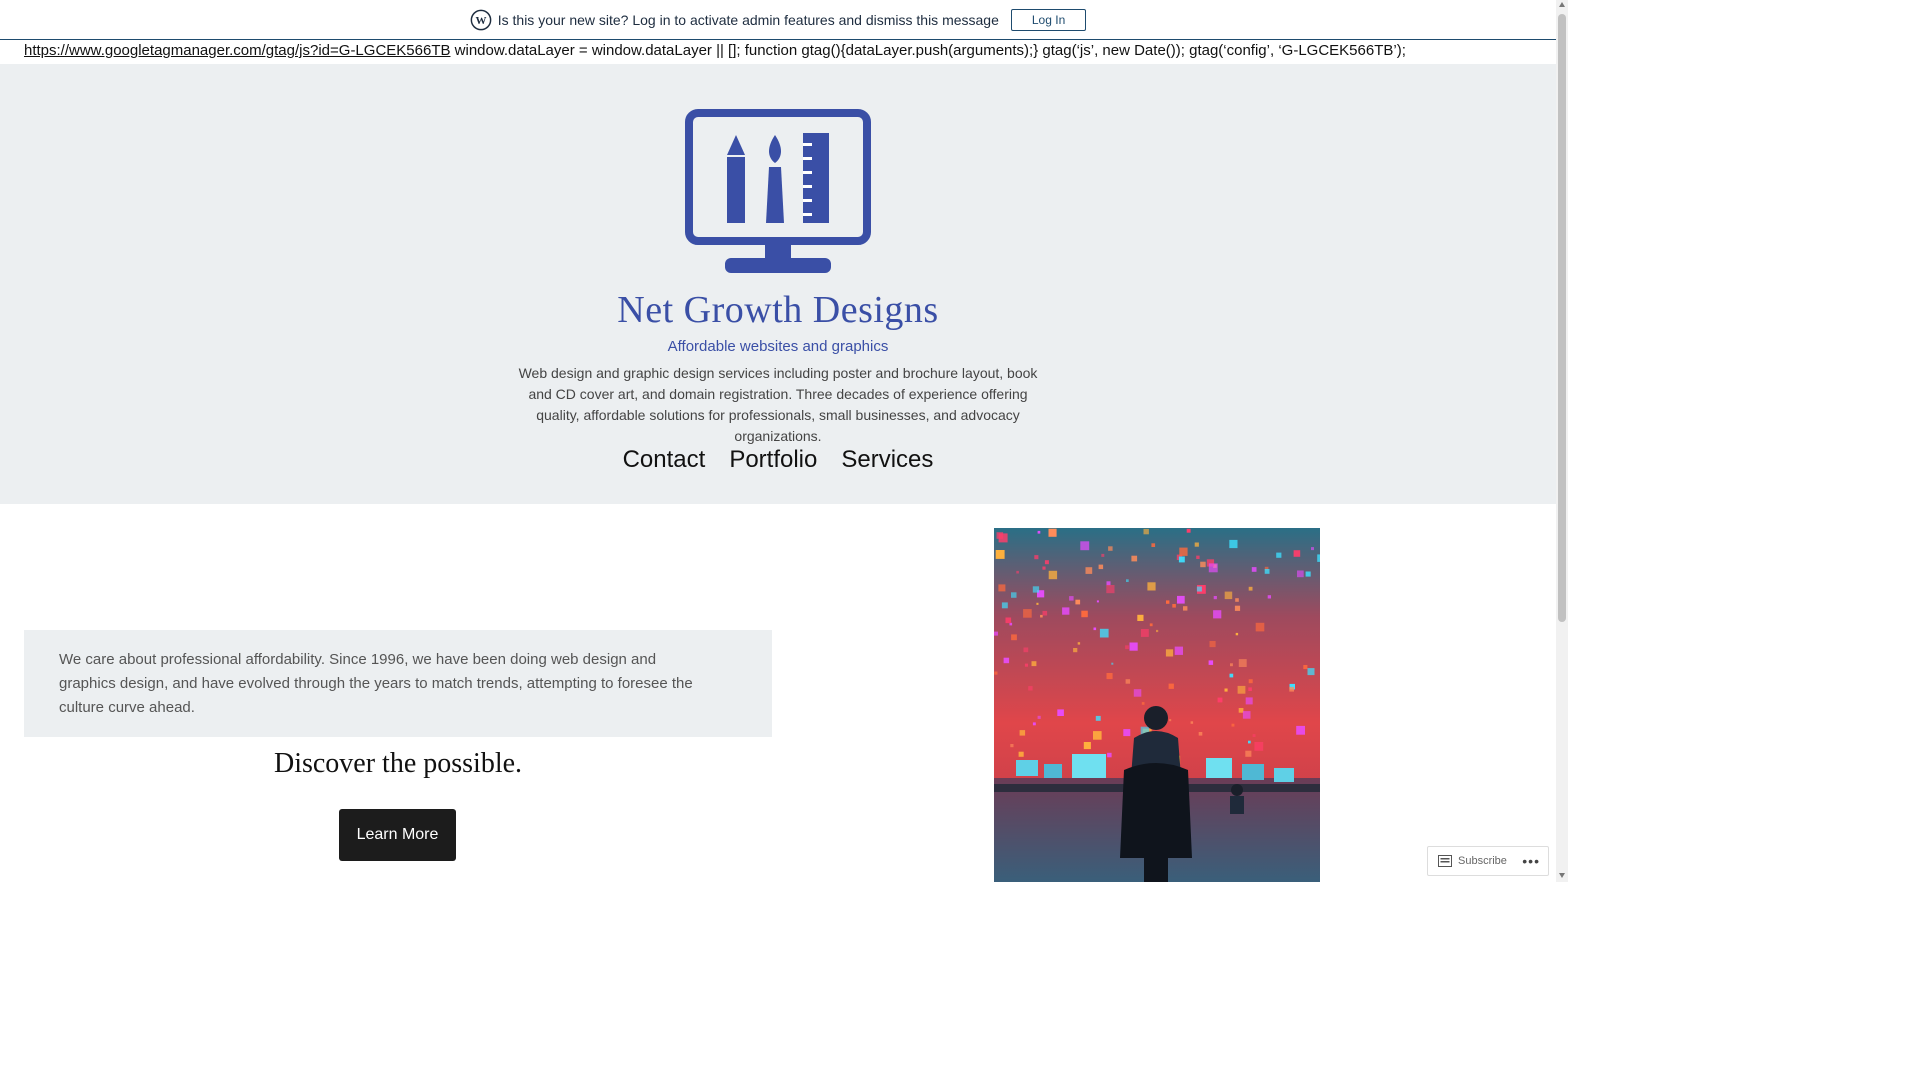 This screenshot has height=1080, width=1920. I want to click on reader-icon, so click(1445, 861).